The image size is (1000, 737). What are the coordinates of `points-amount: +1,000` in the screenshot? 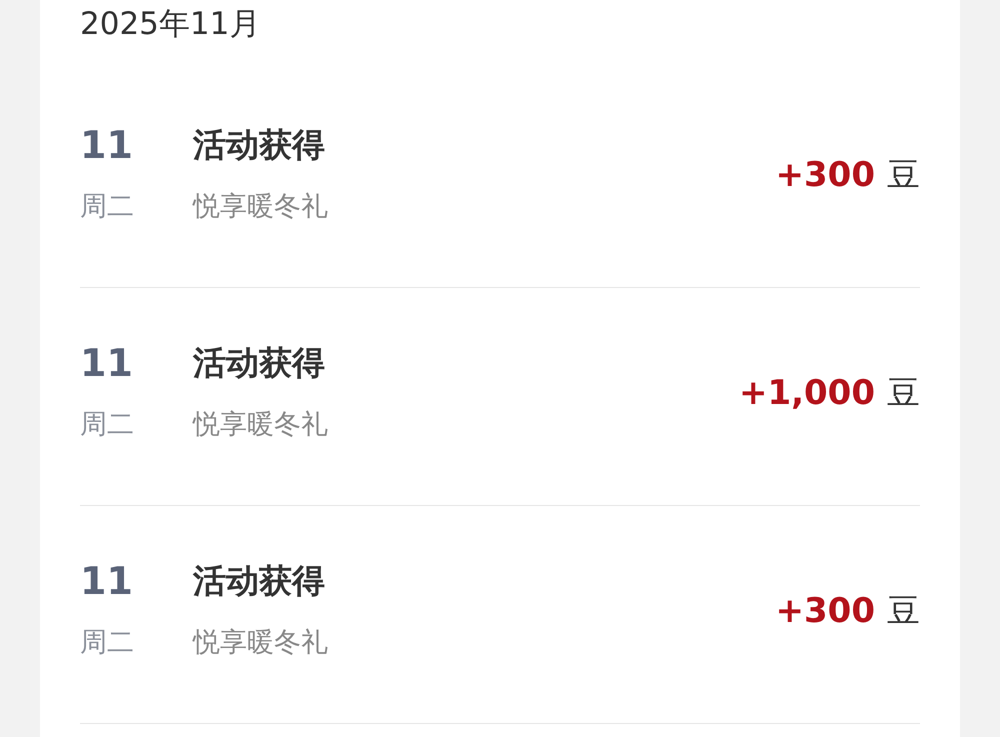 It's located at (806, 393).